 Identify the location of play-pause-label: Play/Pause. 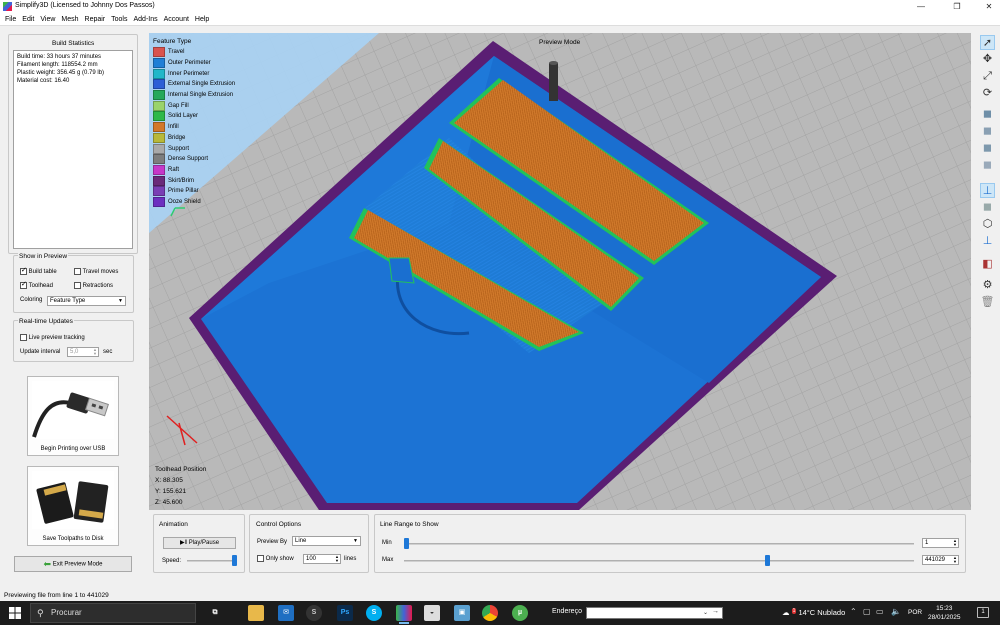
(204, 543).